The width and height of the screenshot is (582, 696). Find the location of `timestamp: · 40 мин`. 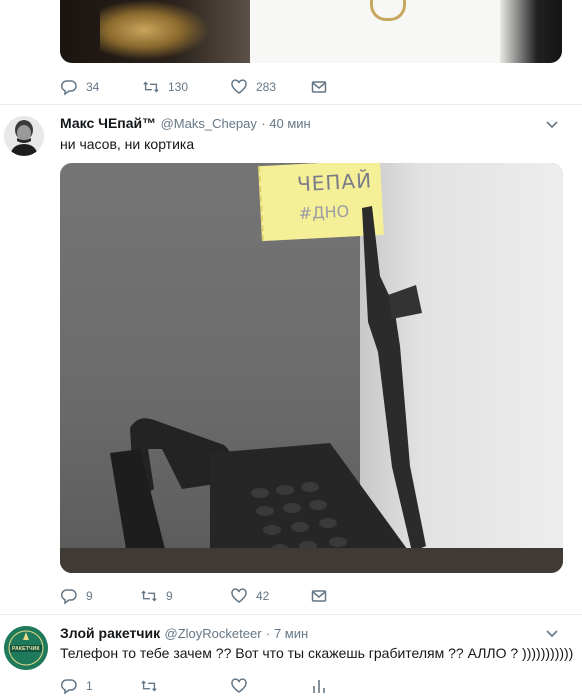

timestamp: · 40 мин is located at coordinates (285, 123).